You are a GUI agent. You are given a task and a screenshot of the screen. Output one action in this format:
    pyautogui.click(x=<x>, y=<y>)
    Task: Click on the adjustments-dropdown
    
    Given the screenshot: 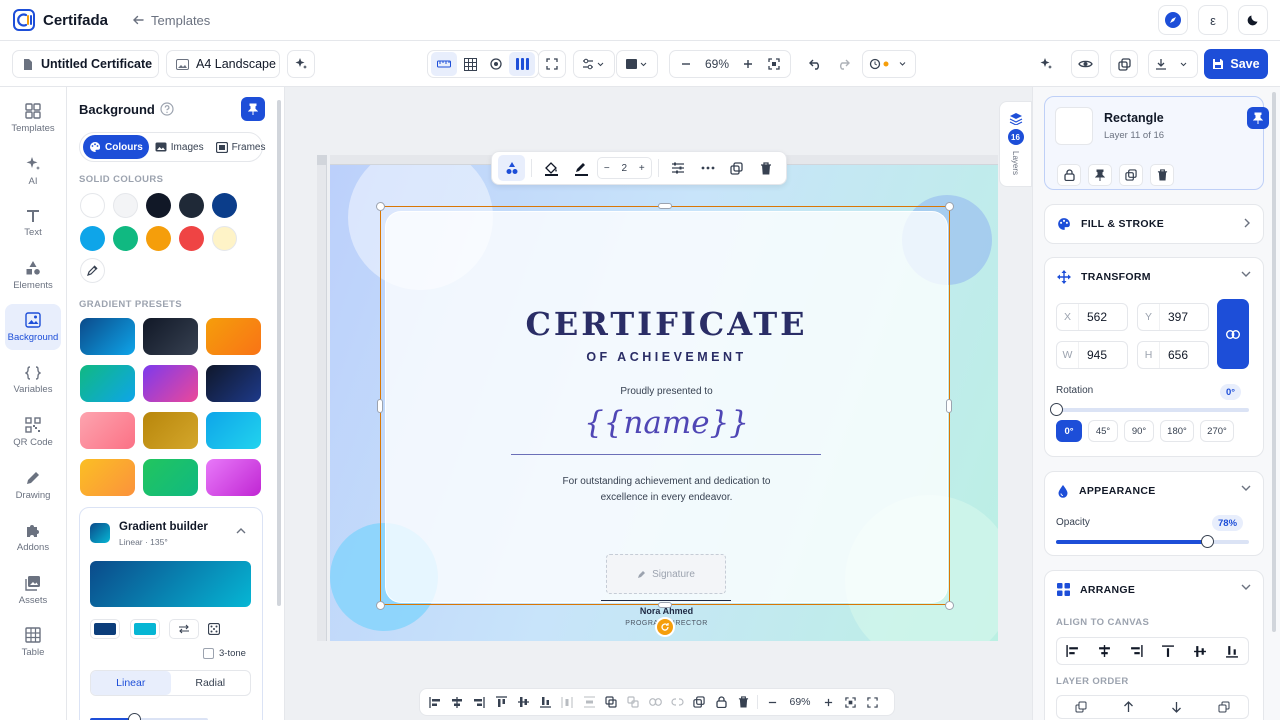 What is the action you would take?
    pyautogui.click(x=594, y=64)
    